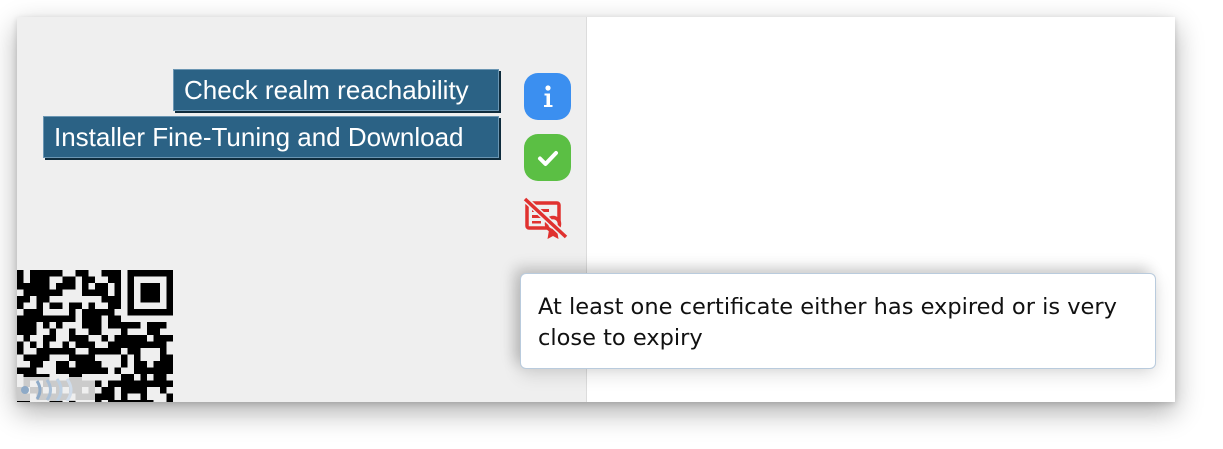 This screenshot has width=1223, height=449. I want to click on check-icon, so click(547, 157).